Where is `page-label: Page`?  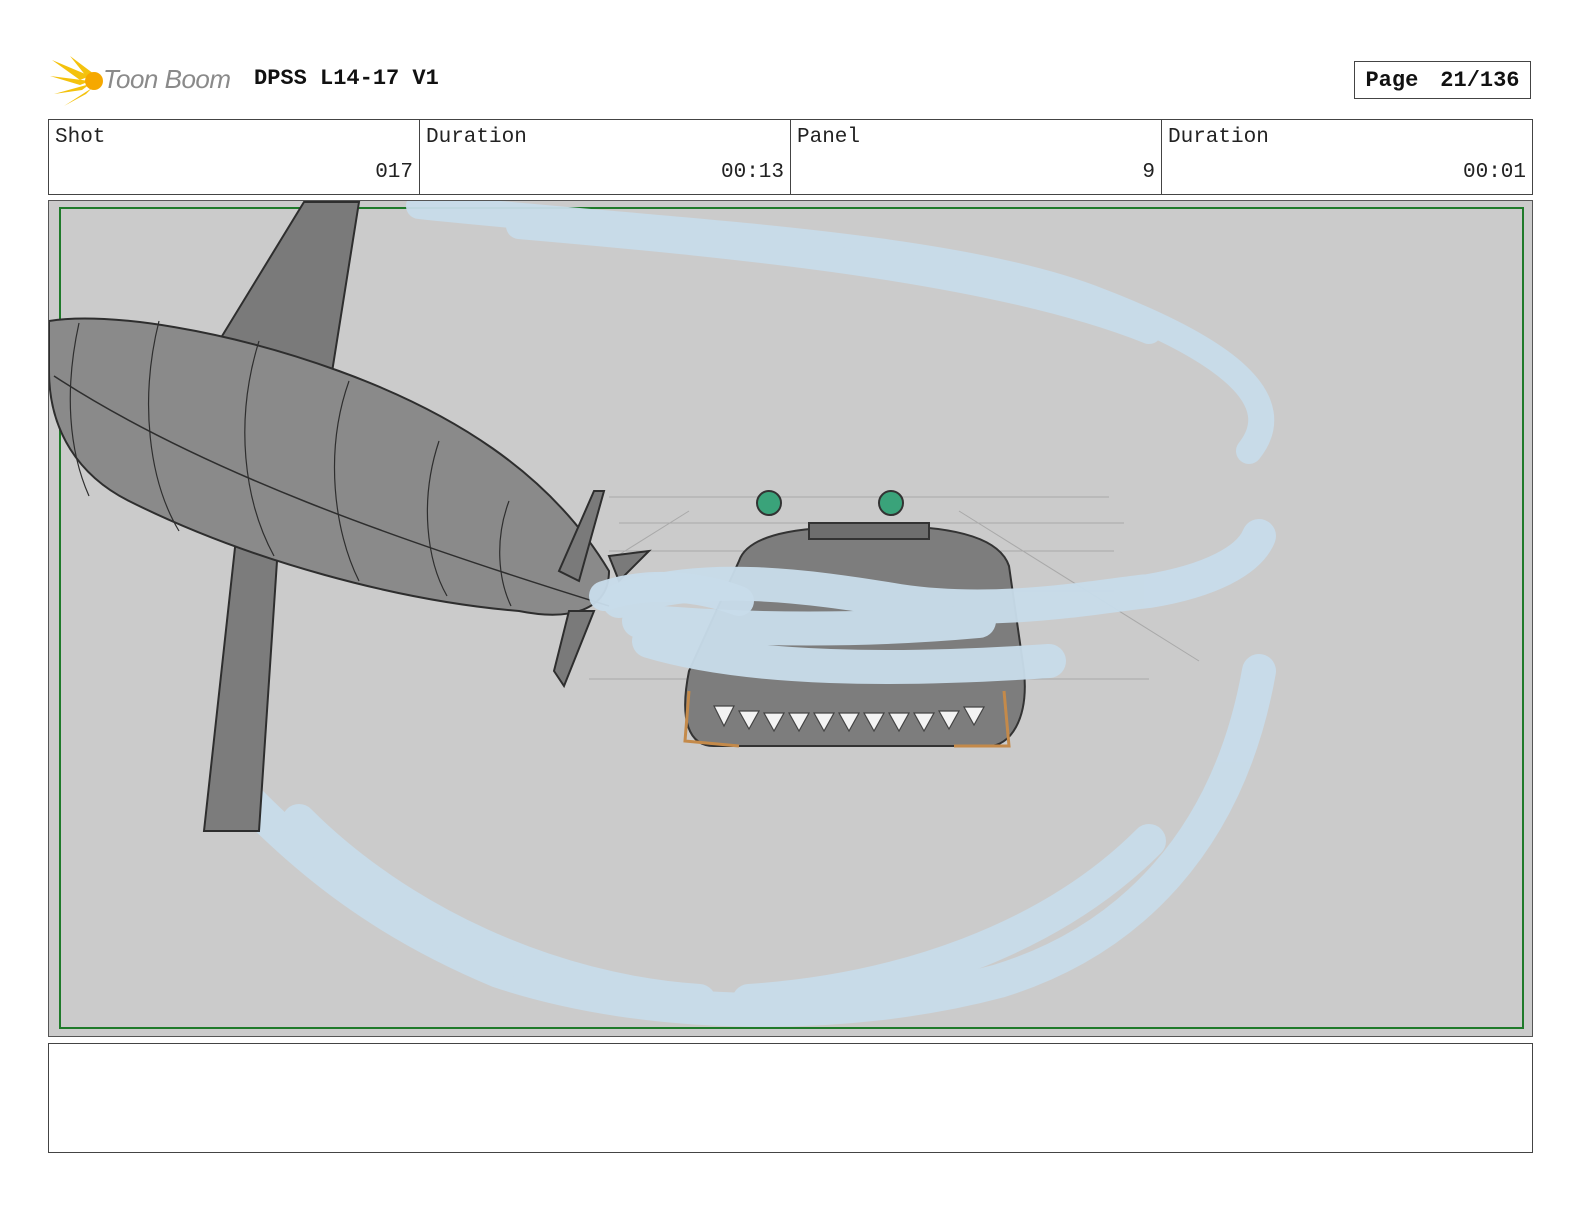
page-label: Page is located at coordinates (1392, 80).